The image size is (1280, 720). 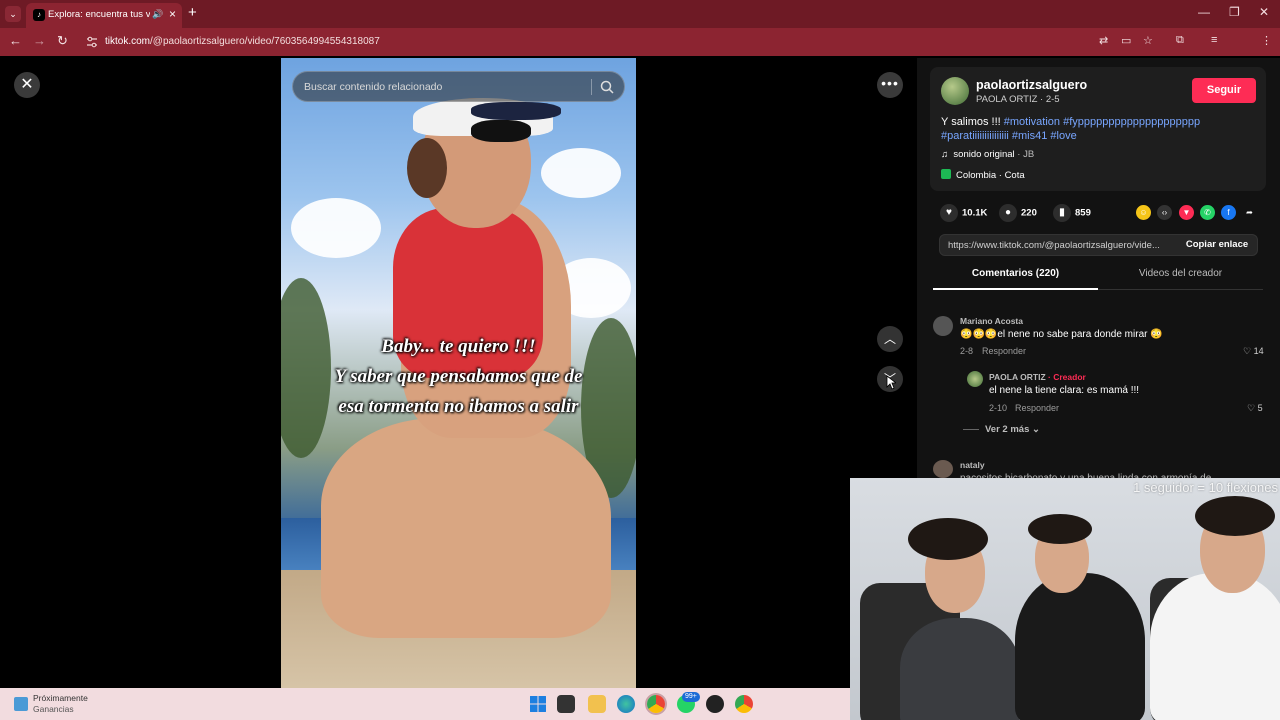 I want to click on windows-start-icon, so click(x=538, y=704).